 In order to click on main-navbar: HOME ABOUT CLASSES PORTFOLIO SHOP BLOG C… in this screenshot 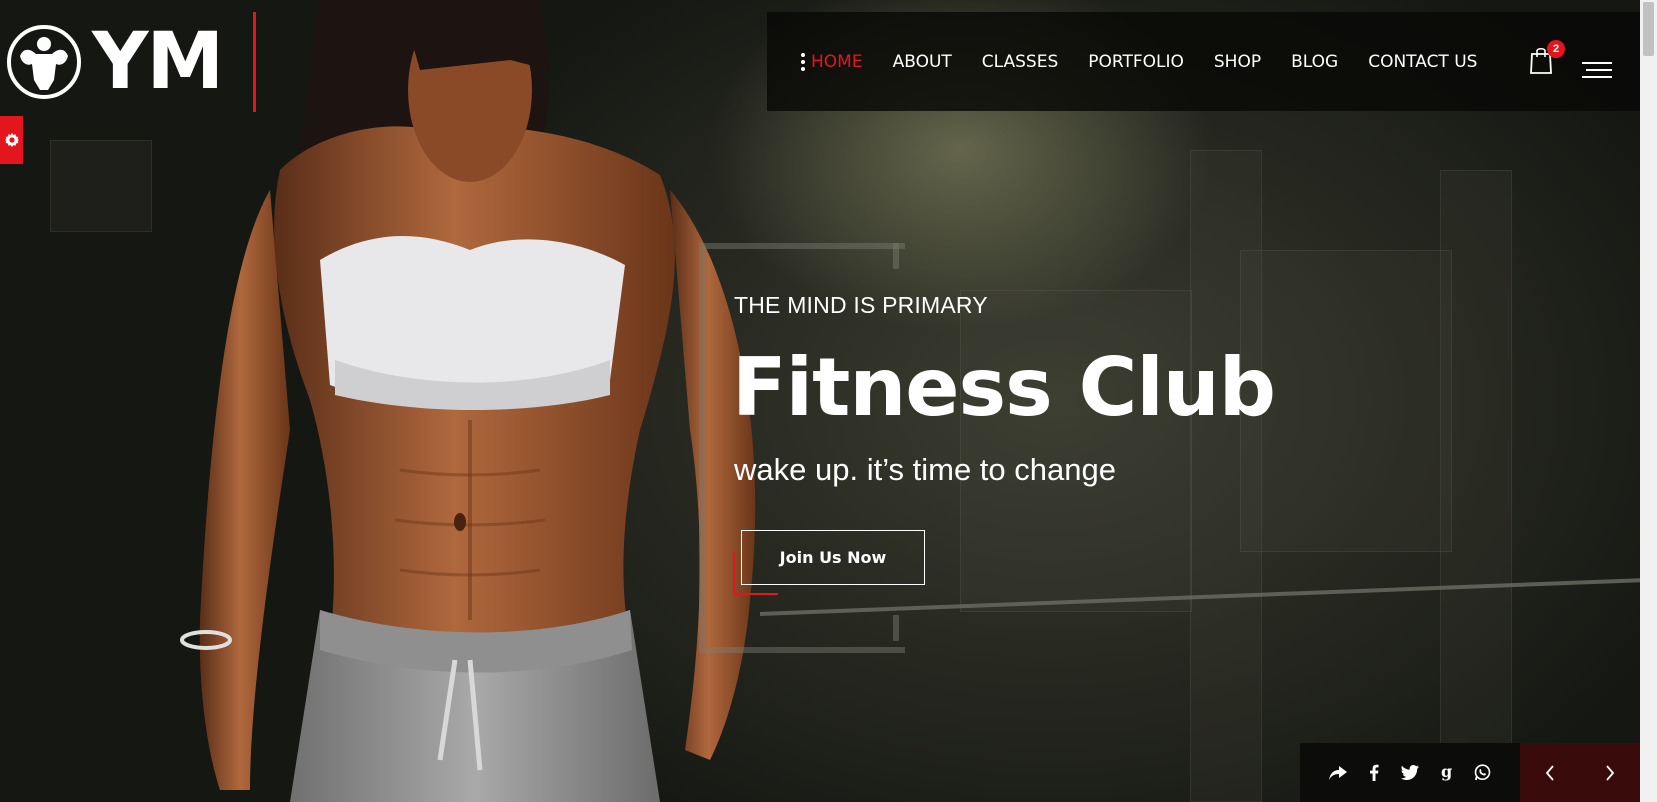, I will do `click(1203, 61)`.